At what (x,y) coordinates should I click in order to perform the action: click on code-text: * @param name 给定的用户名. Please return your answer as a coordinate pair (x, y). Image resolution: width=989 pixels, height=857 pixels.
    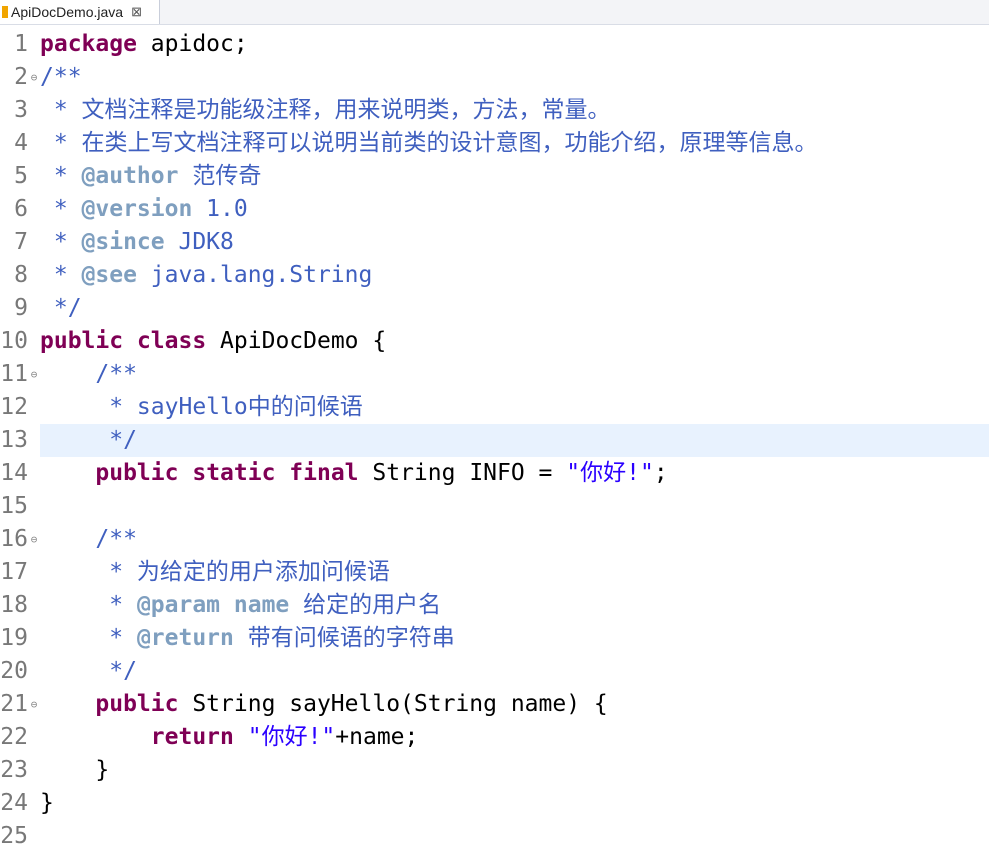
    Looking at the image, I should click on (240, 605).